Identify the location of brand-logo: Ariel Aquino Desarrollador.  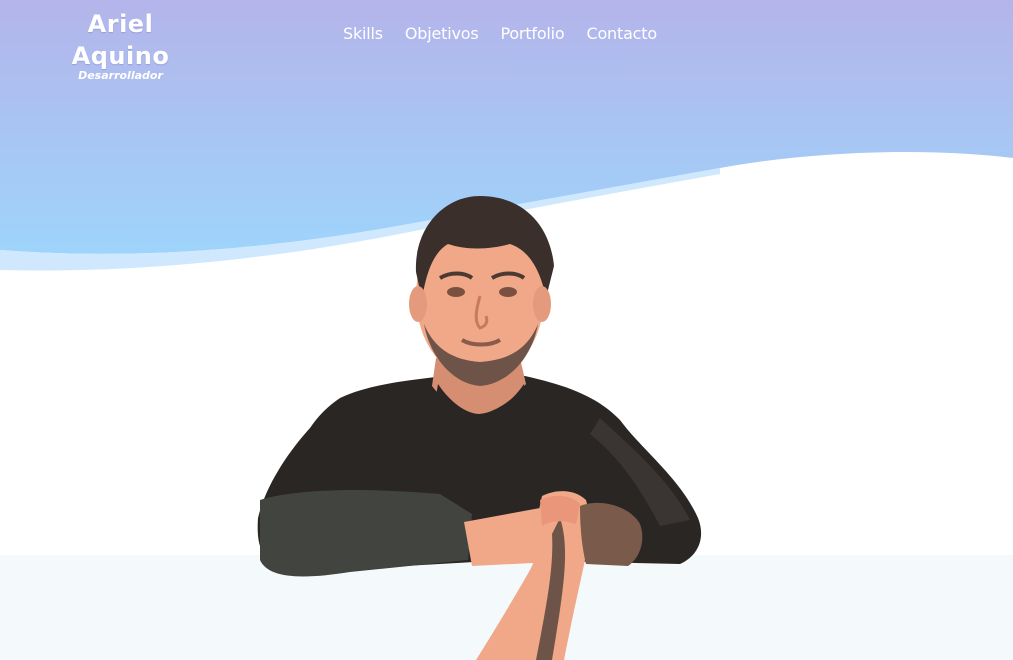
(120, 45).